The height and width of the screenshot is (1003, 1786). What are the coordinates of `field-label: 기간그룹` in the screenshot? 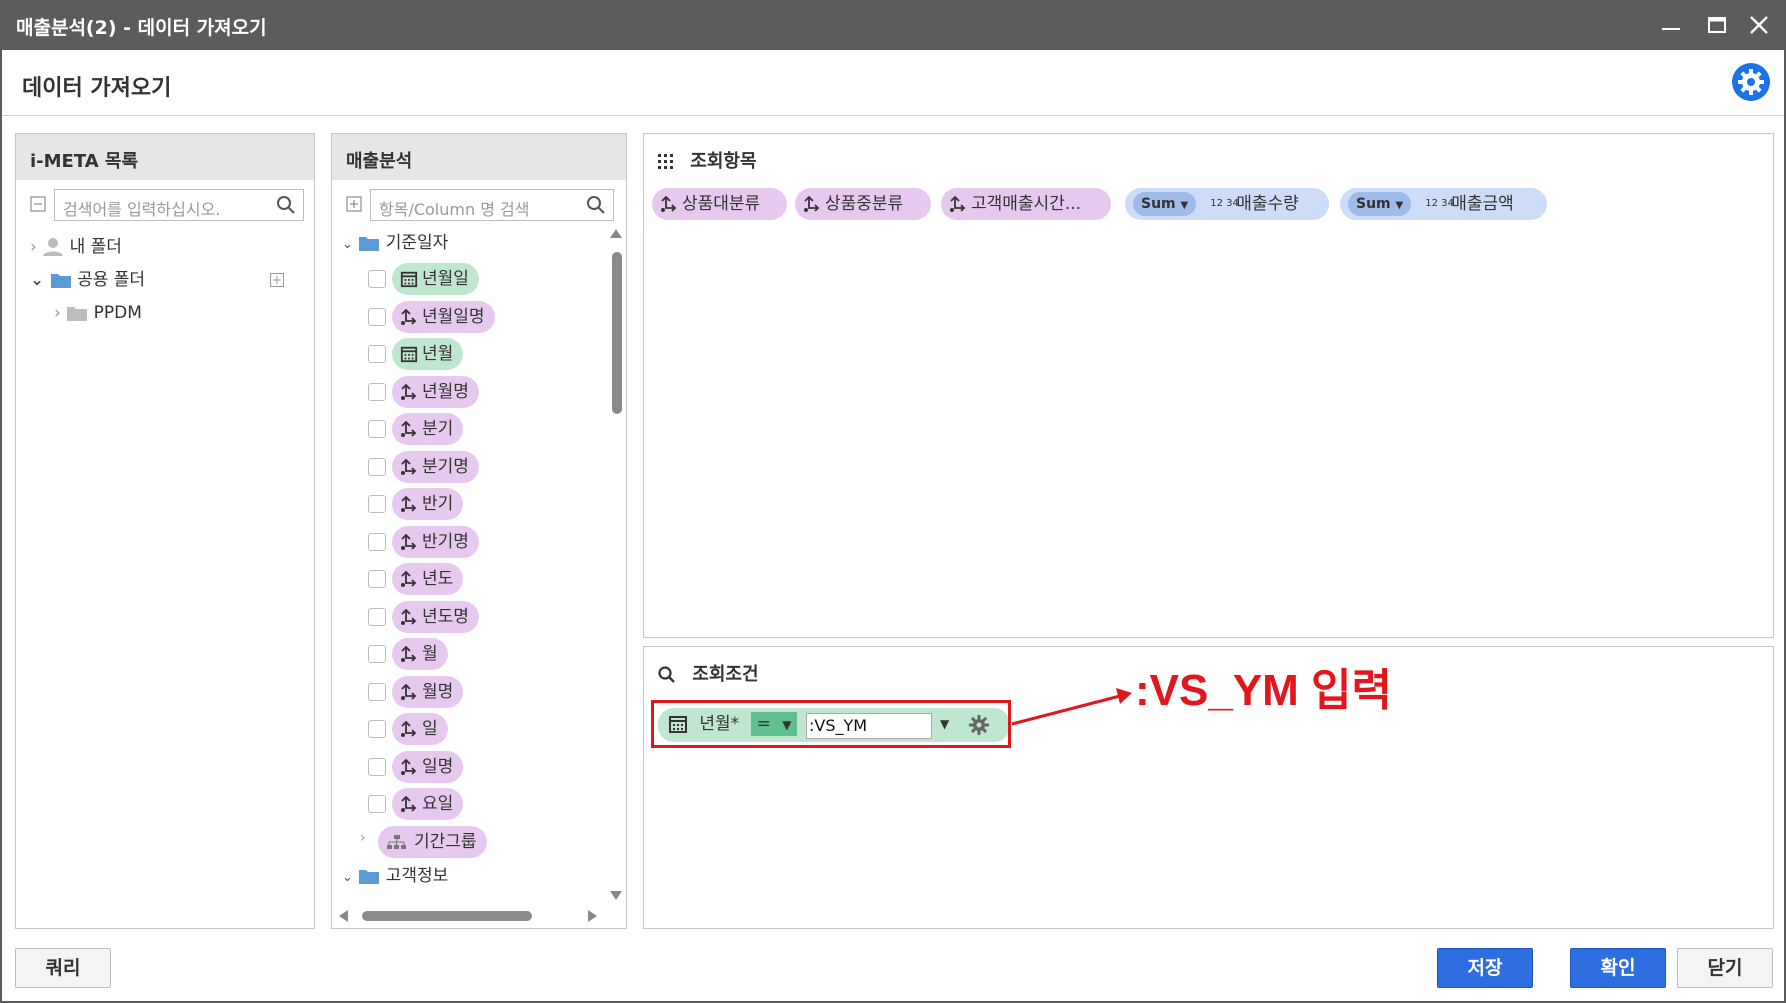 It's located at (445, 842).